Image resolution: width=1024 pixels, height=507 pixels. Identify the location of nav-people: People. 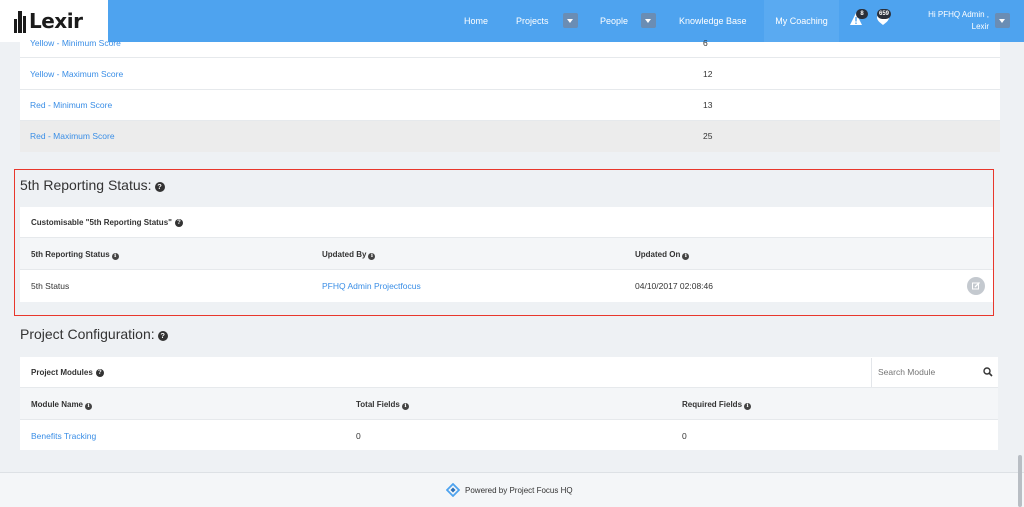
(614, 21).